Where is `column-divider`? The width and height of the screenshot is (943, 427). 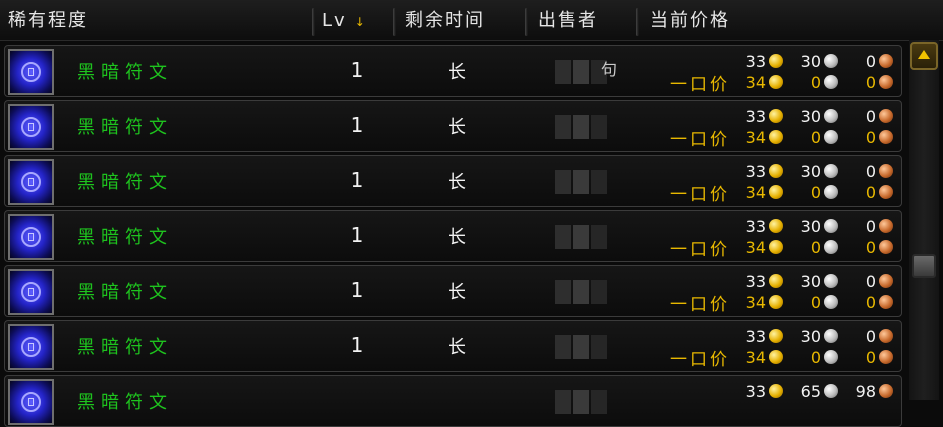
column-divider is located at coordinates (313, 22).